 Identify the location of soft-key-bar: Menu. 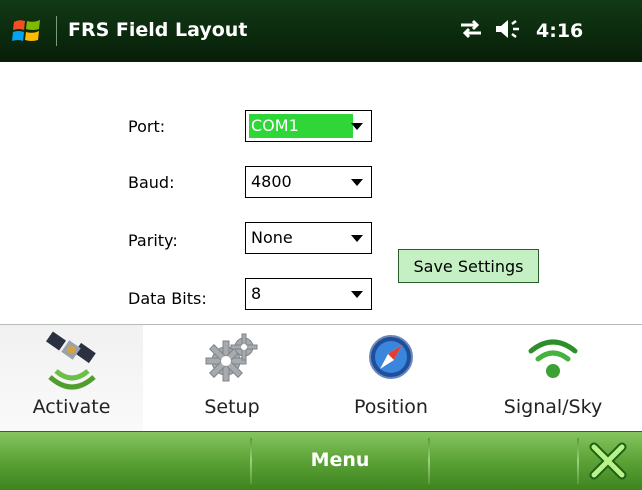
(321, 460).